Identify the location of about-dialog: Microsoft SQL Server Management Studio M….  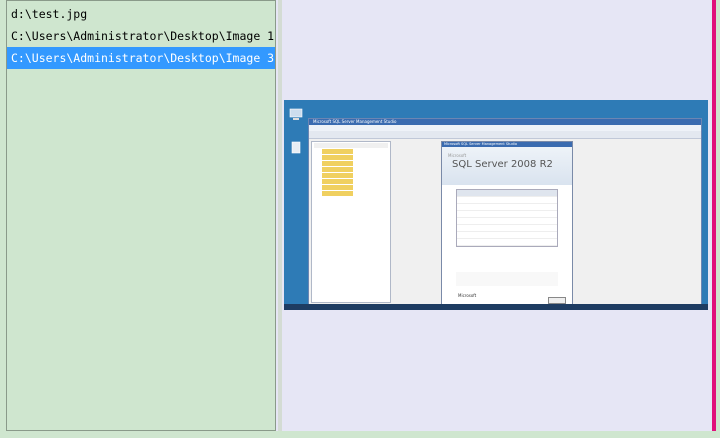
(507, 224).